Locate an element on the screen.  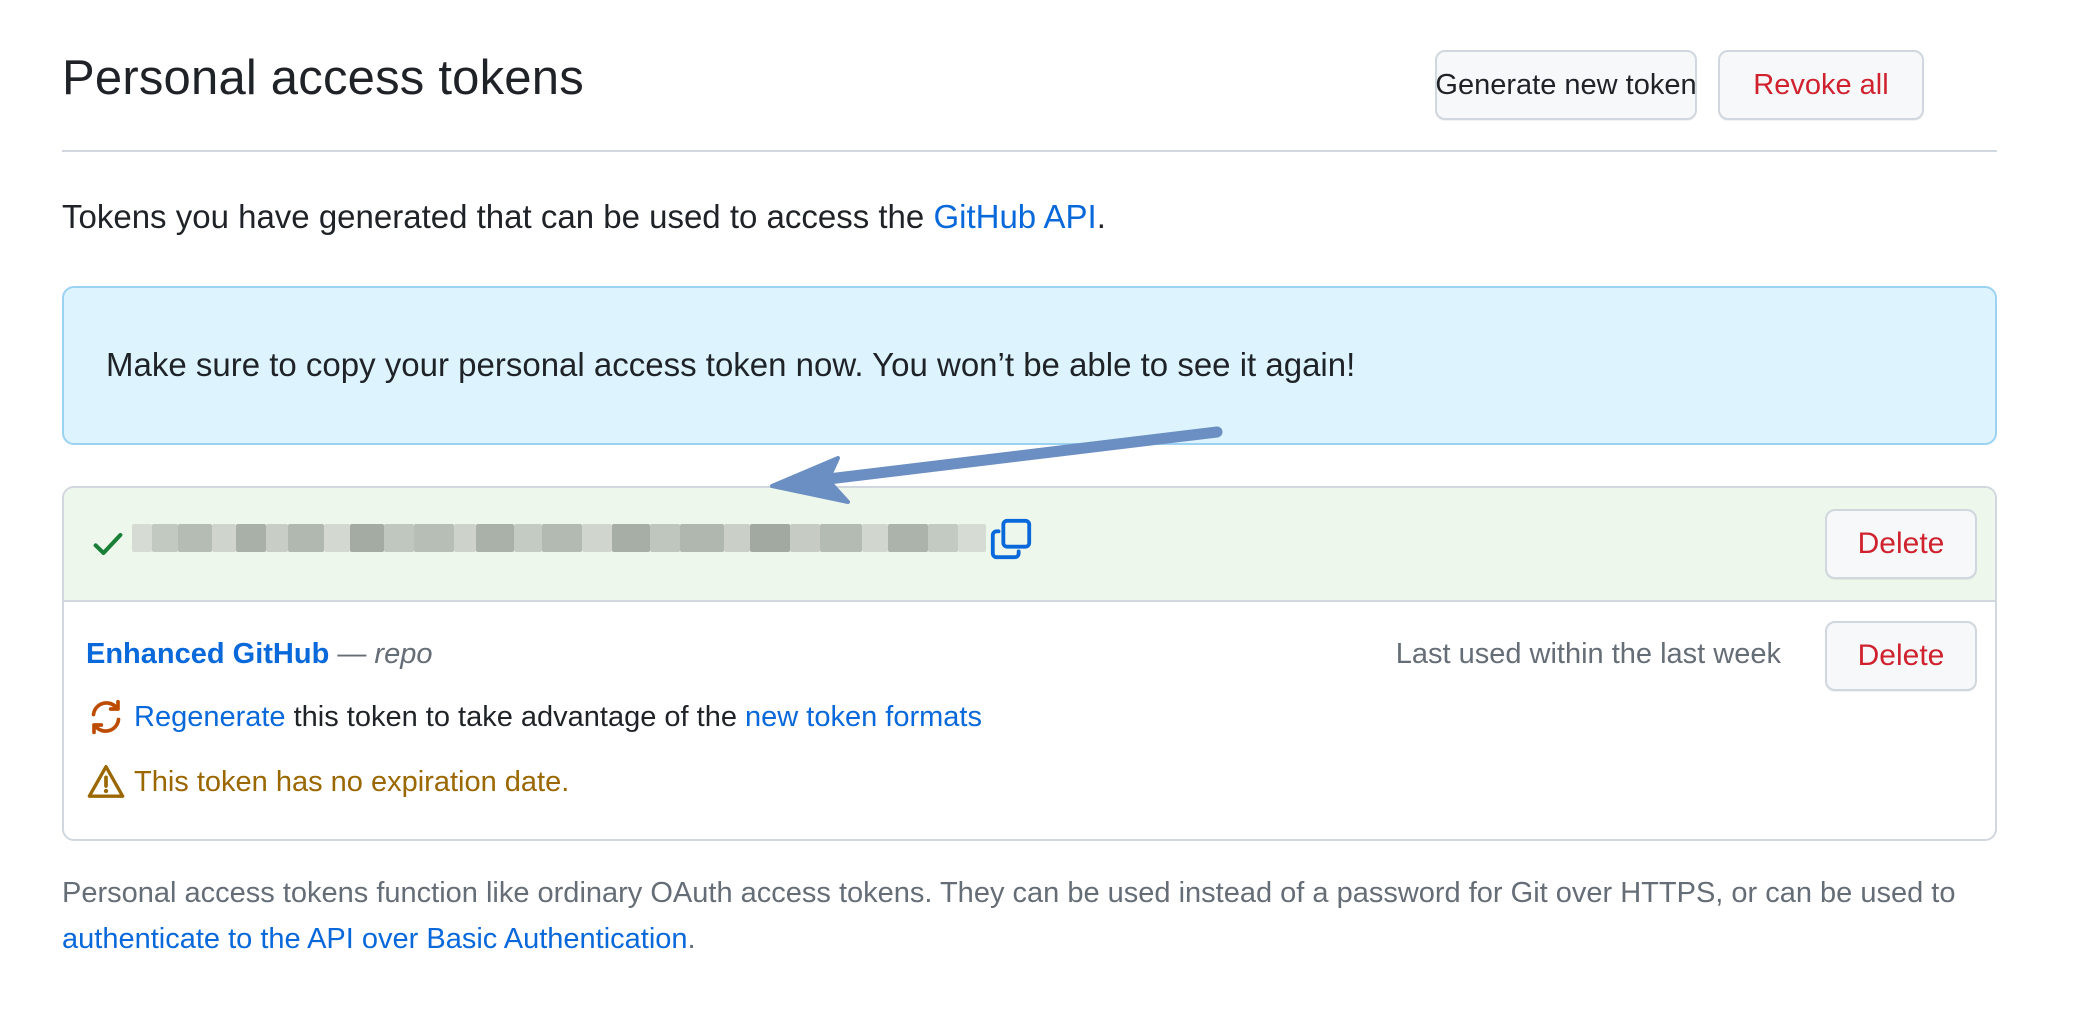
page-title: Personal access tokens is located at coordinates (323, 78).